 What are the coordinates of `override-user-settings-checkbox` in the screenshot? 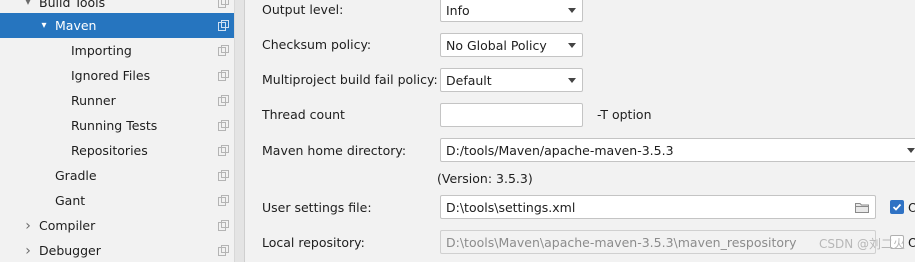 It's located at (897, 207).